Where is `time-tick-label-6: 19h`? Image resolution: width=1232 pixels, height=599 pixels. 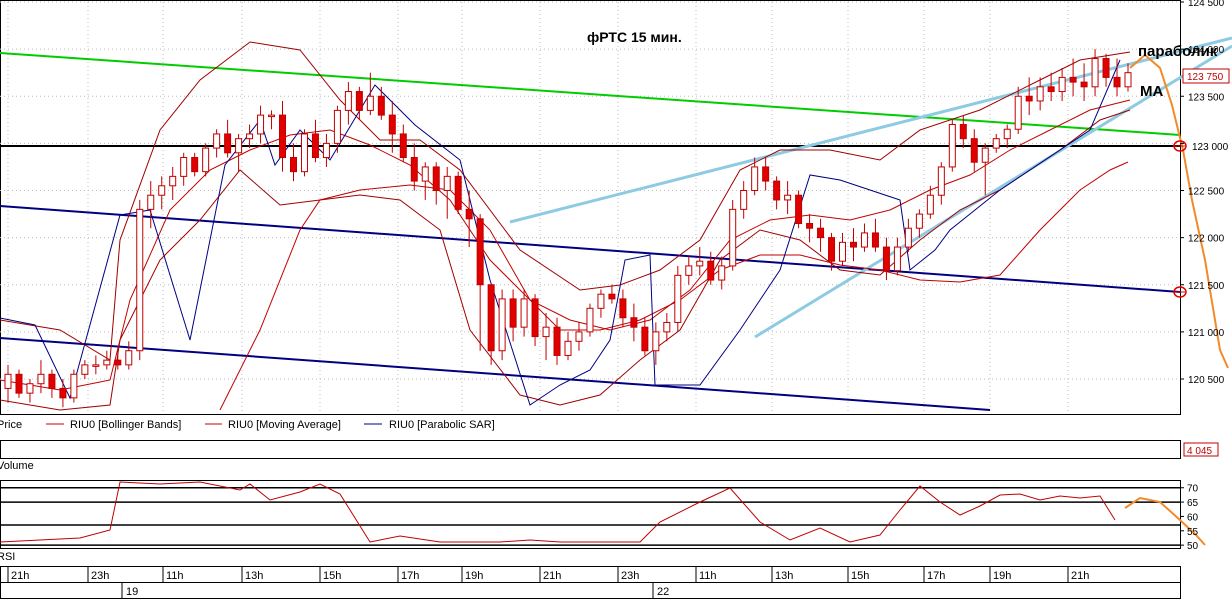 time-tick-label-6: 19h is located at coordinates (474, 576).